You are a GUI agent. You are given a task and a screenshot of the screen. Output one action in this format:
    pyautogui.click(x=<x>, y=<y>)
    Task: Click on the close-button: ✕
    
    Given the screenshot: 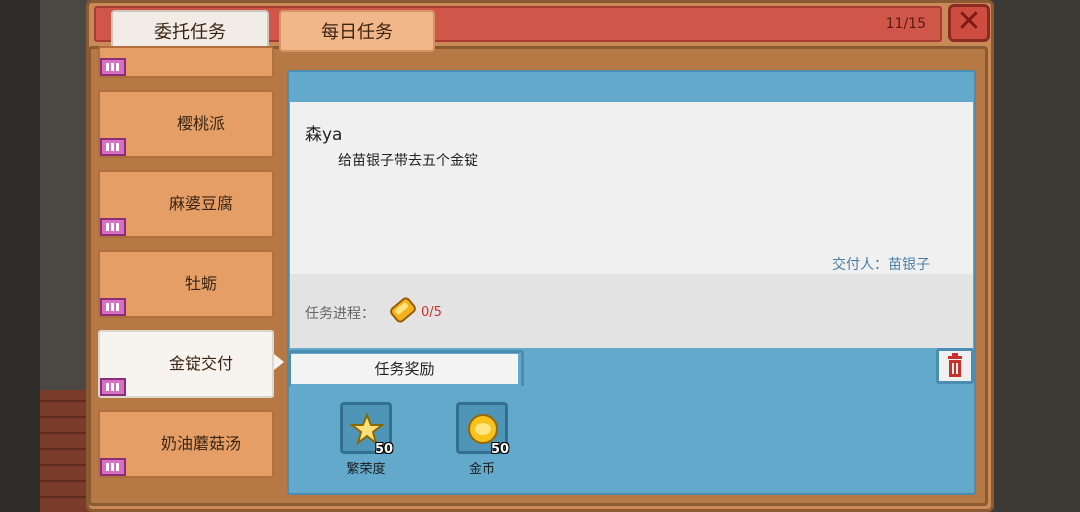 What is the action you would take?
    pyautogui.click(x=969, y=23)
    